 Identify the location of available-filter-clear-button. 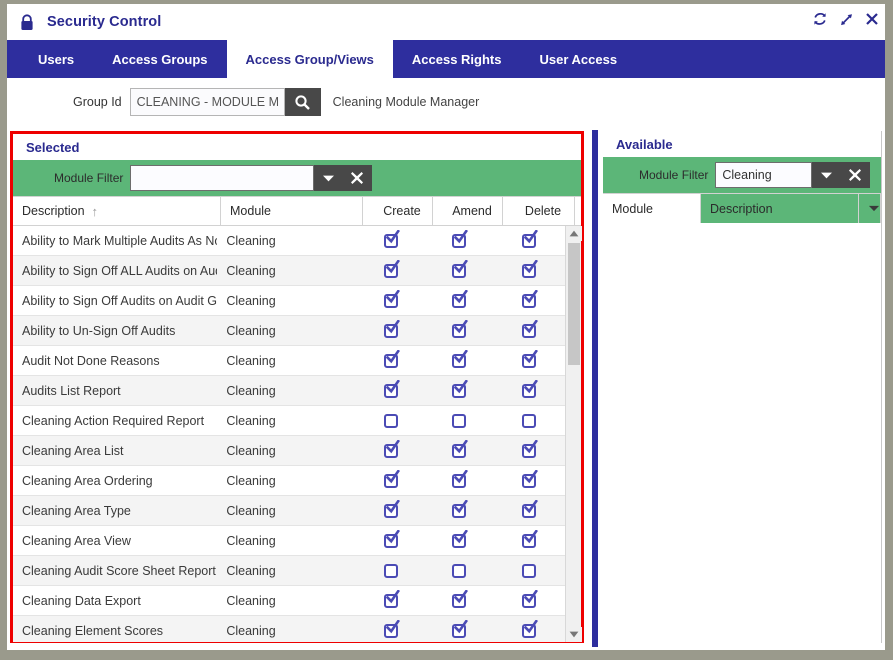
(855, 175).